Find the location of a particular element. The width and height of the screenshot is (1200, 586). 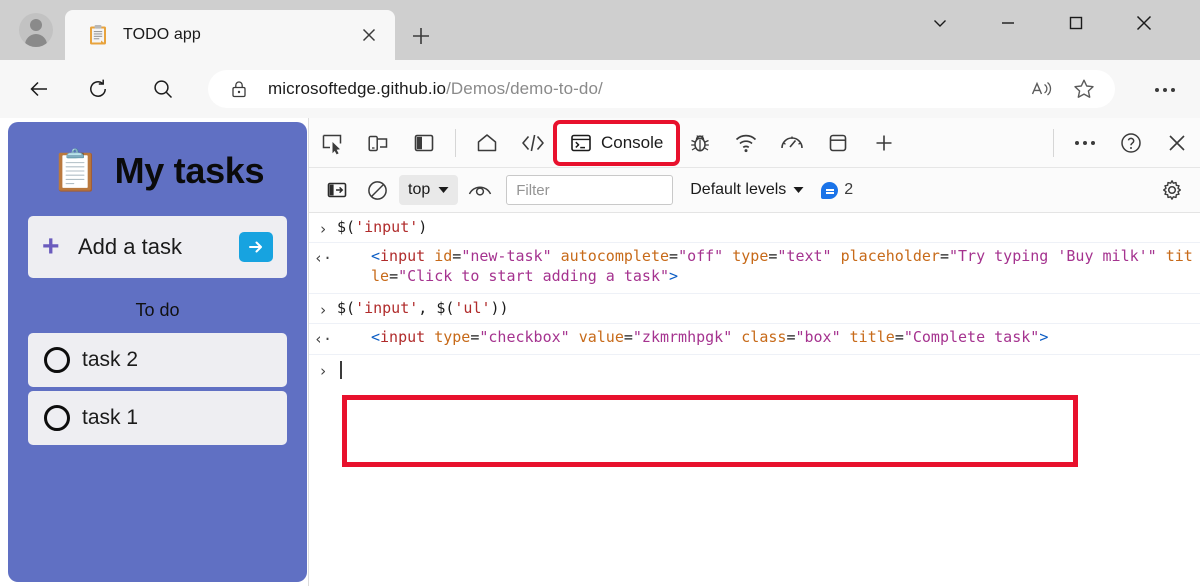

add-task-label: Add a task is located at coordinates (130, 246).